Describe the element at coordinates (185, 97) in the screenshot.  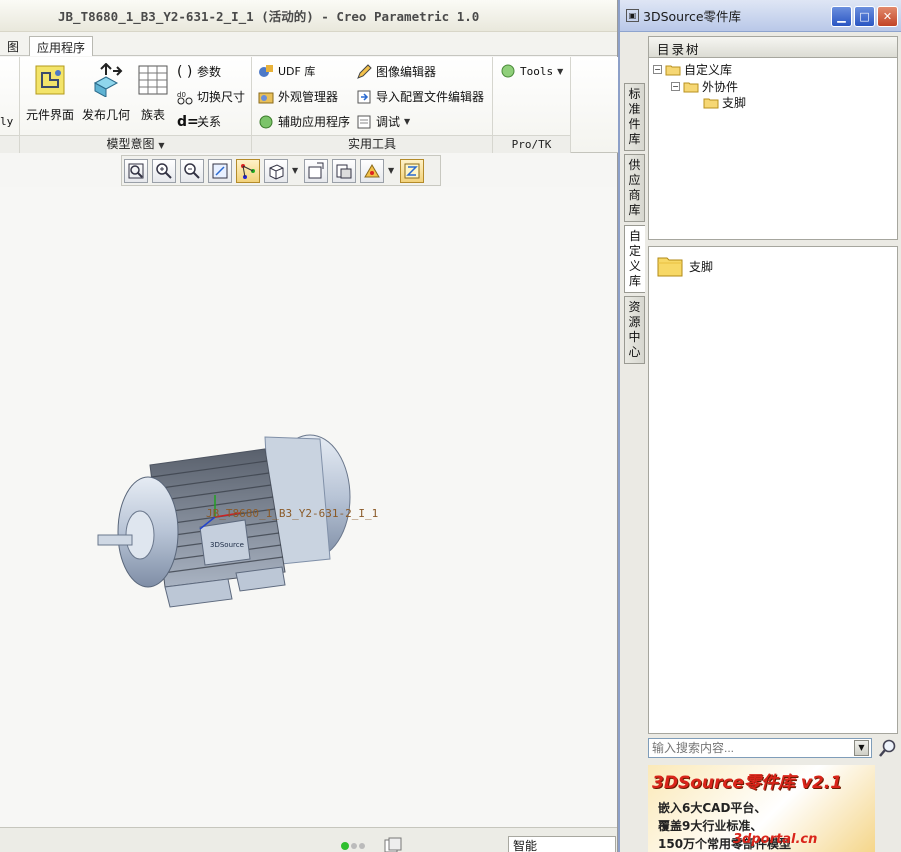
I see `switch-dimensions-icon: d0` at that location.